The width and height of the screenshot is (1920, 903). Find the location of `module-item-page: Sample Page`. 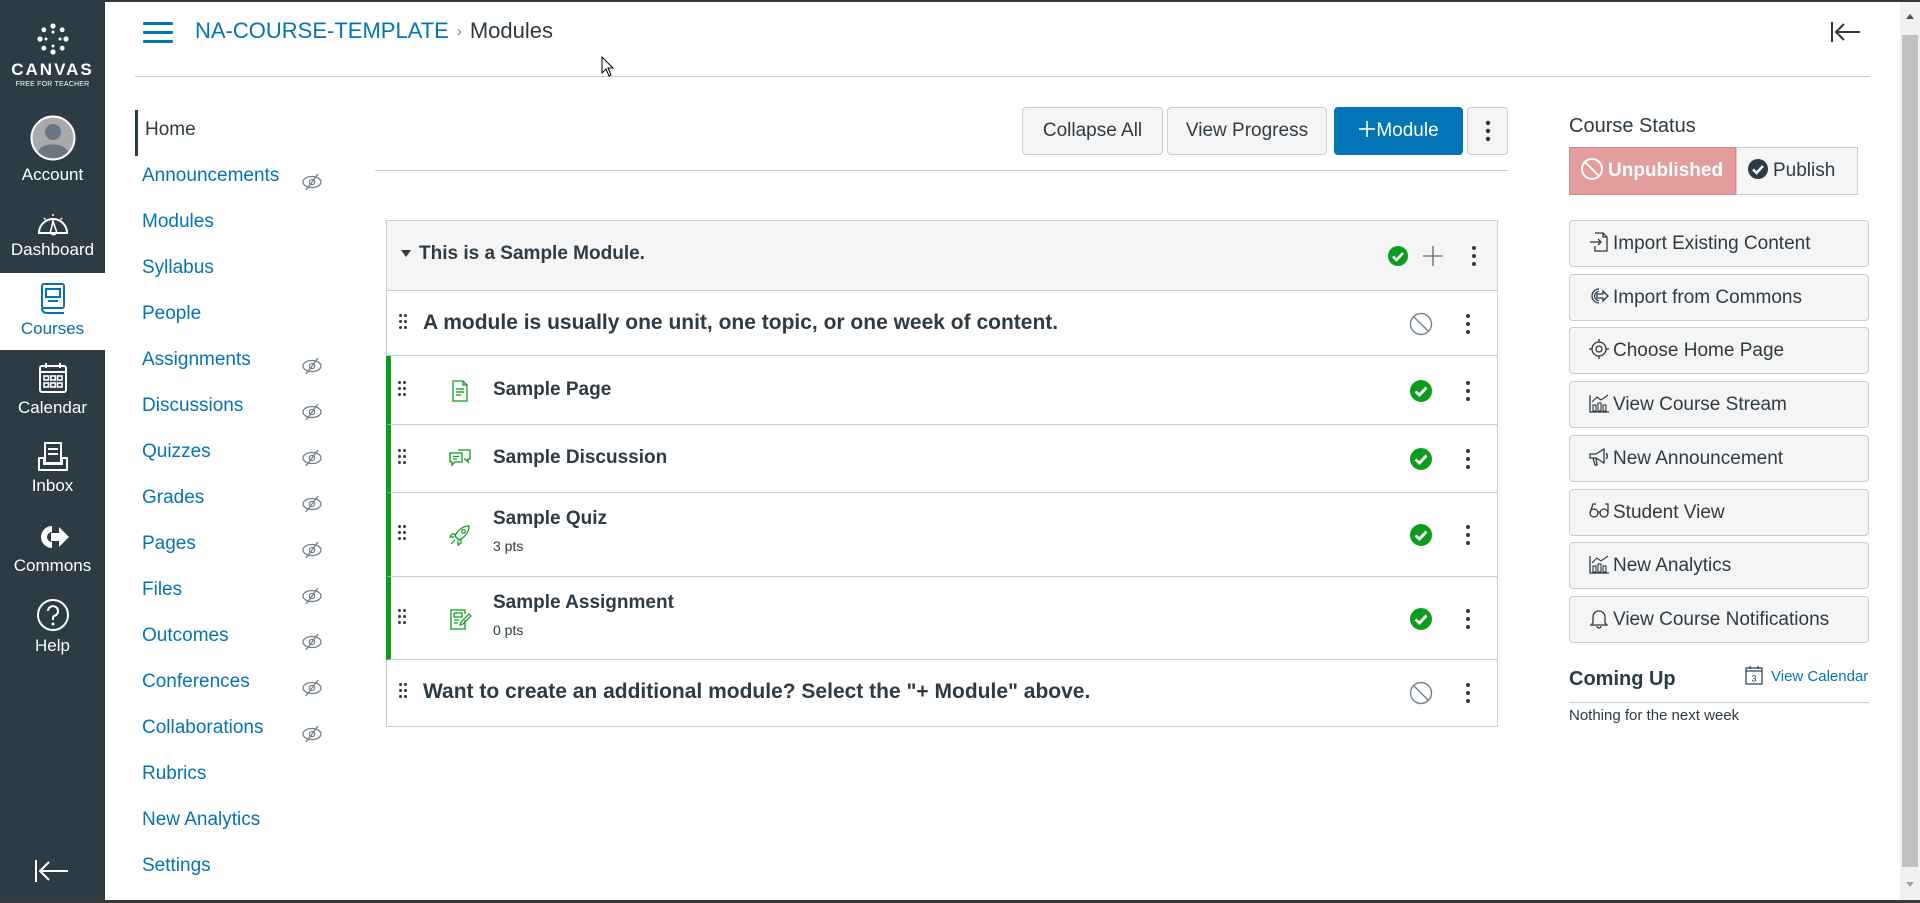

module-item-page: Sample Page is located at coordinates (941, 390).